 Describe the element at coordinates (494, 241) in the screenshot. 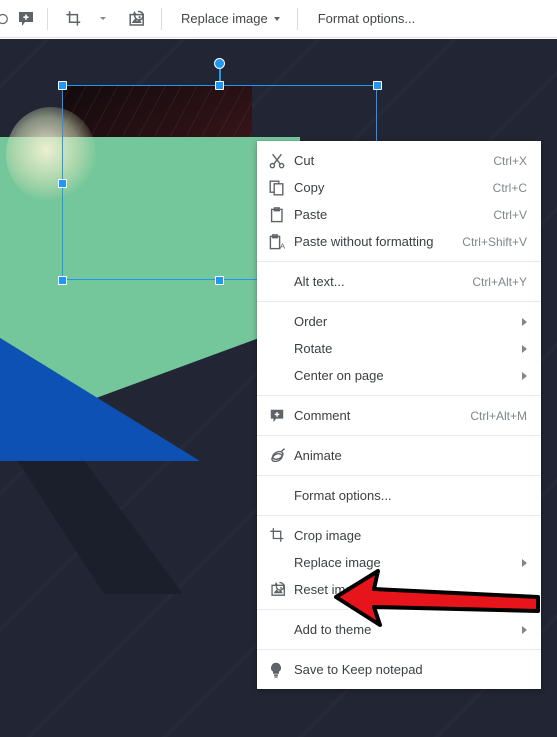

I see `menu-item-shortcut: Ctrl+Shift+V` at that location.